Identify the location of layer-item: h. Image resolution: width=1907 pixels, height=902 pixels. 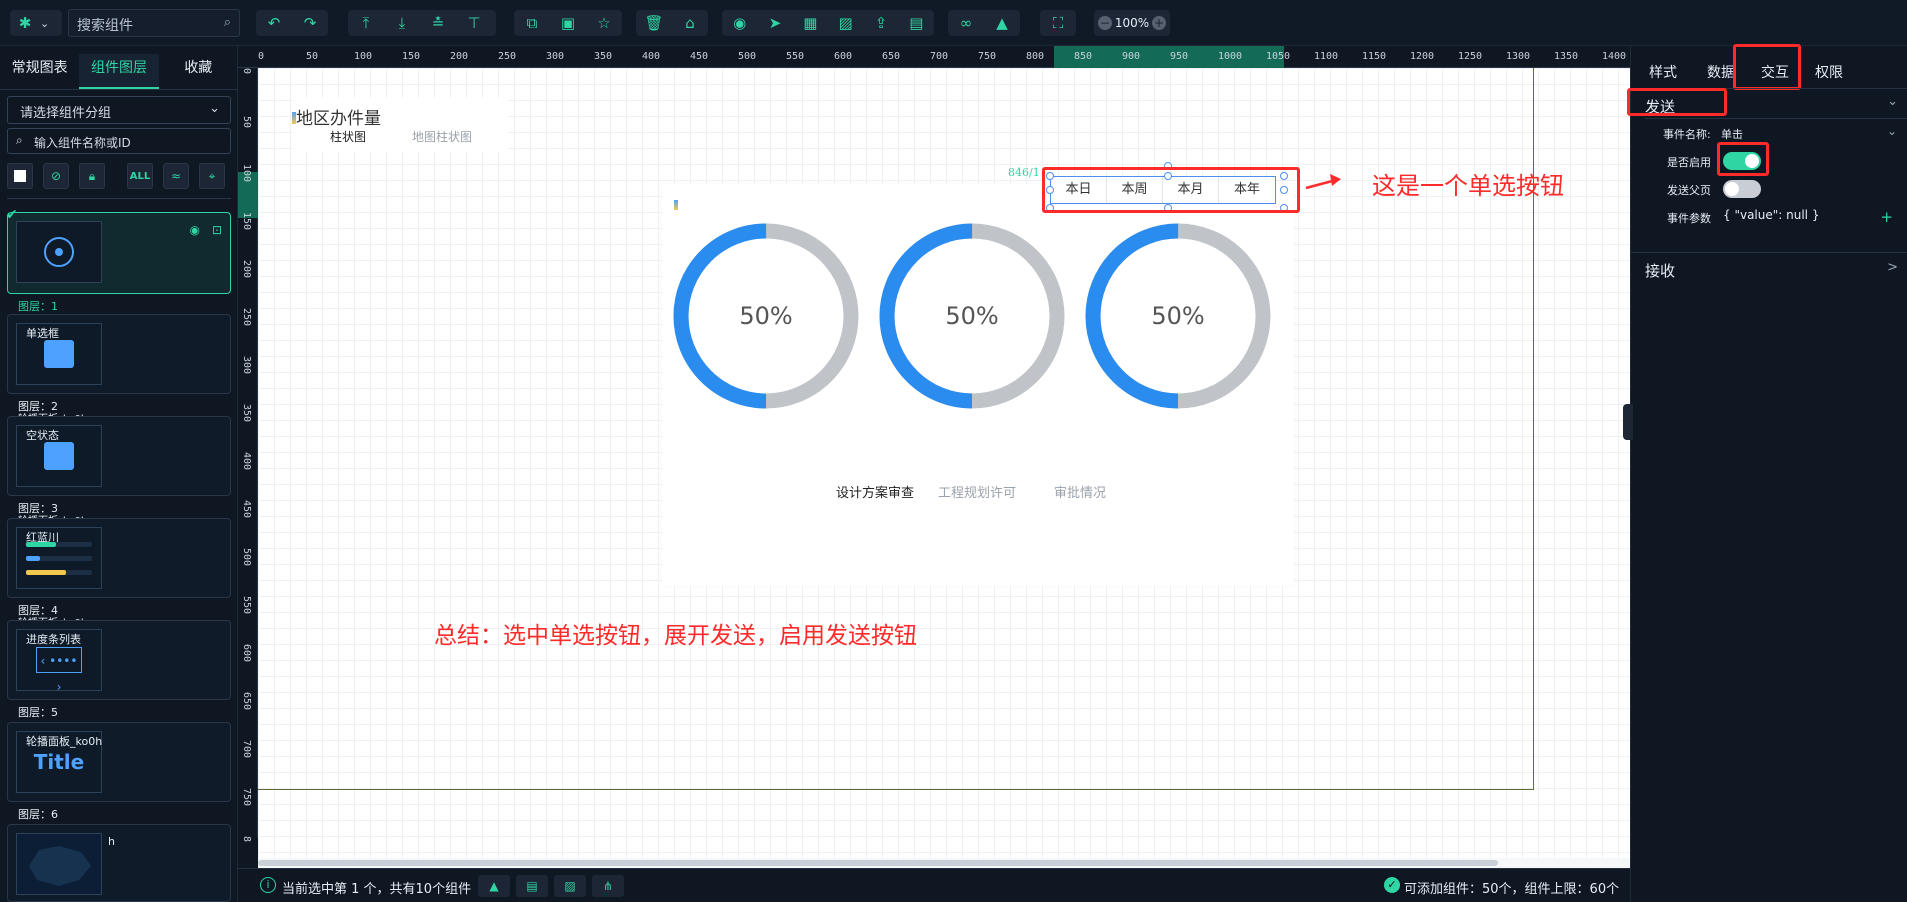
(119, 863).